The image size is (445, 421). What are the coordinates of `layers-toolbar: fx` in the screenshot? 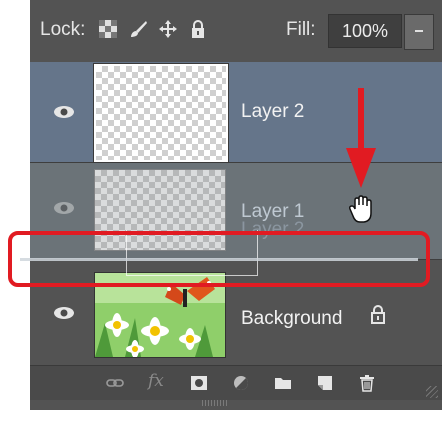 It's located at (236, 382).